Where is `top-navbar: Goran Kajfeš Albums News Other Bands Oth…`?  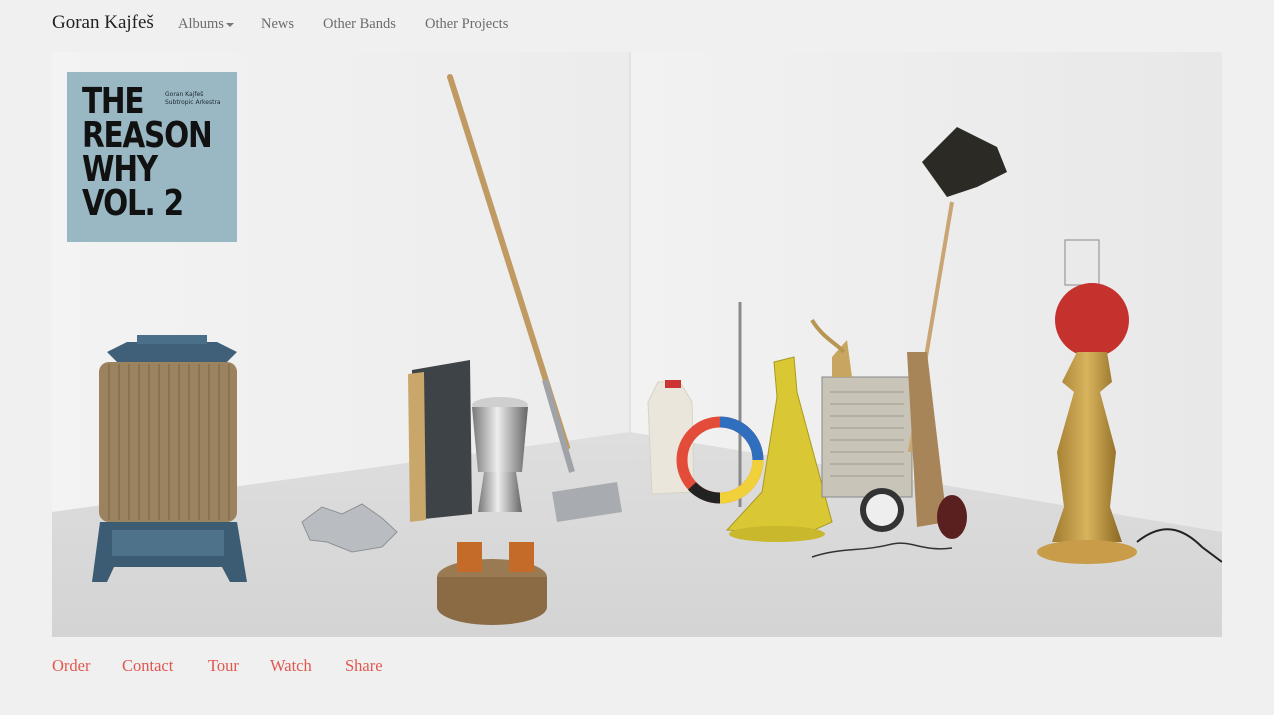
top-navbar: Goran Kajfeš Albums News Other Bands Oth… is located at coordinates (637, 25).